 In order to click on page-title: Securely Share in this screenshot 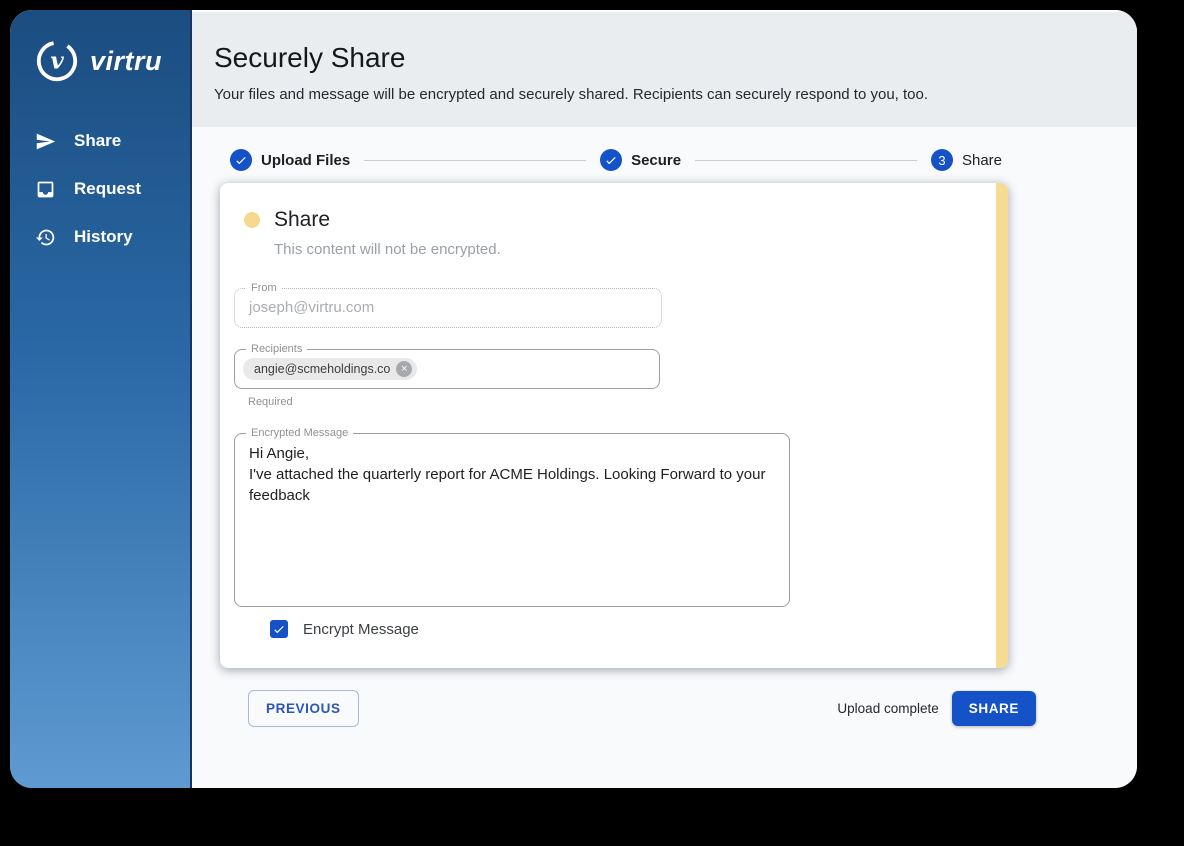, I will do `click(310, 57)`.